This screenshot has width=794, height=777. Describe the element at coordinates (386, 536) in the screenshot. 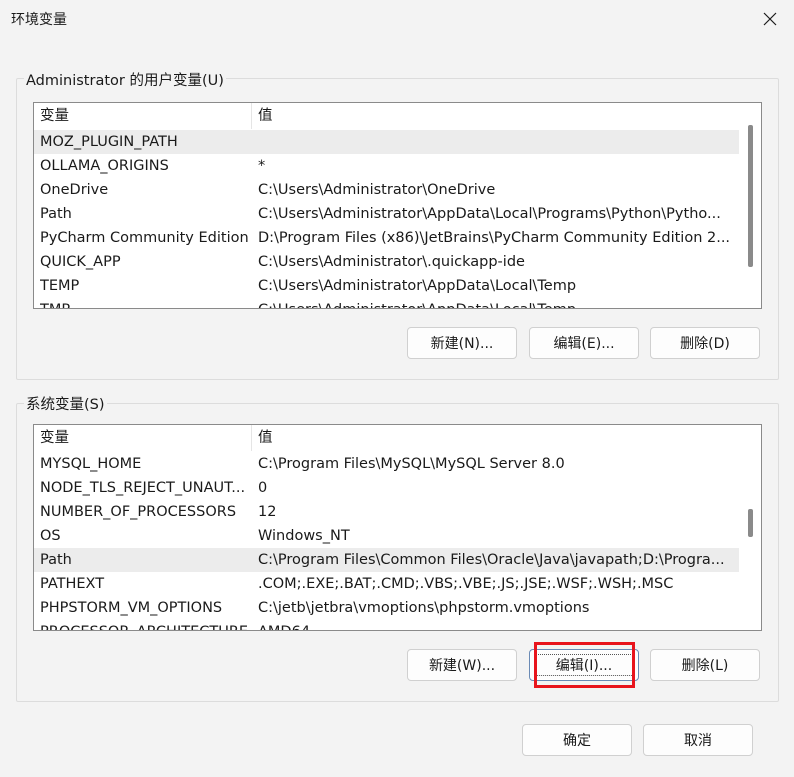

I see `table-row: OS Windows_NT` at that location.